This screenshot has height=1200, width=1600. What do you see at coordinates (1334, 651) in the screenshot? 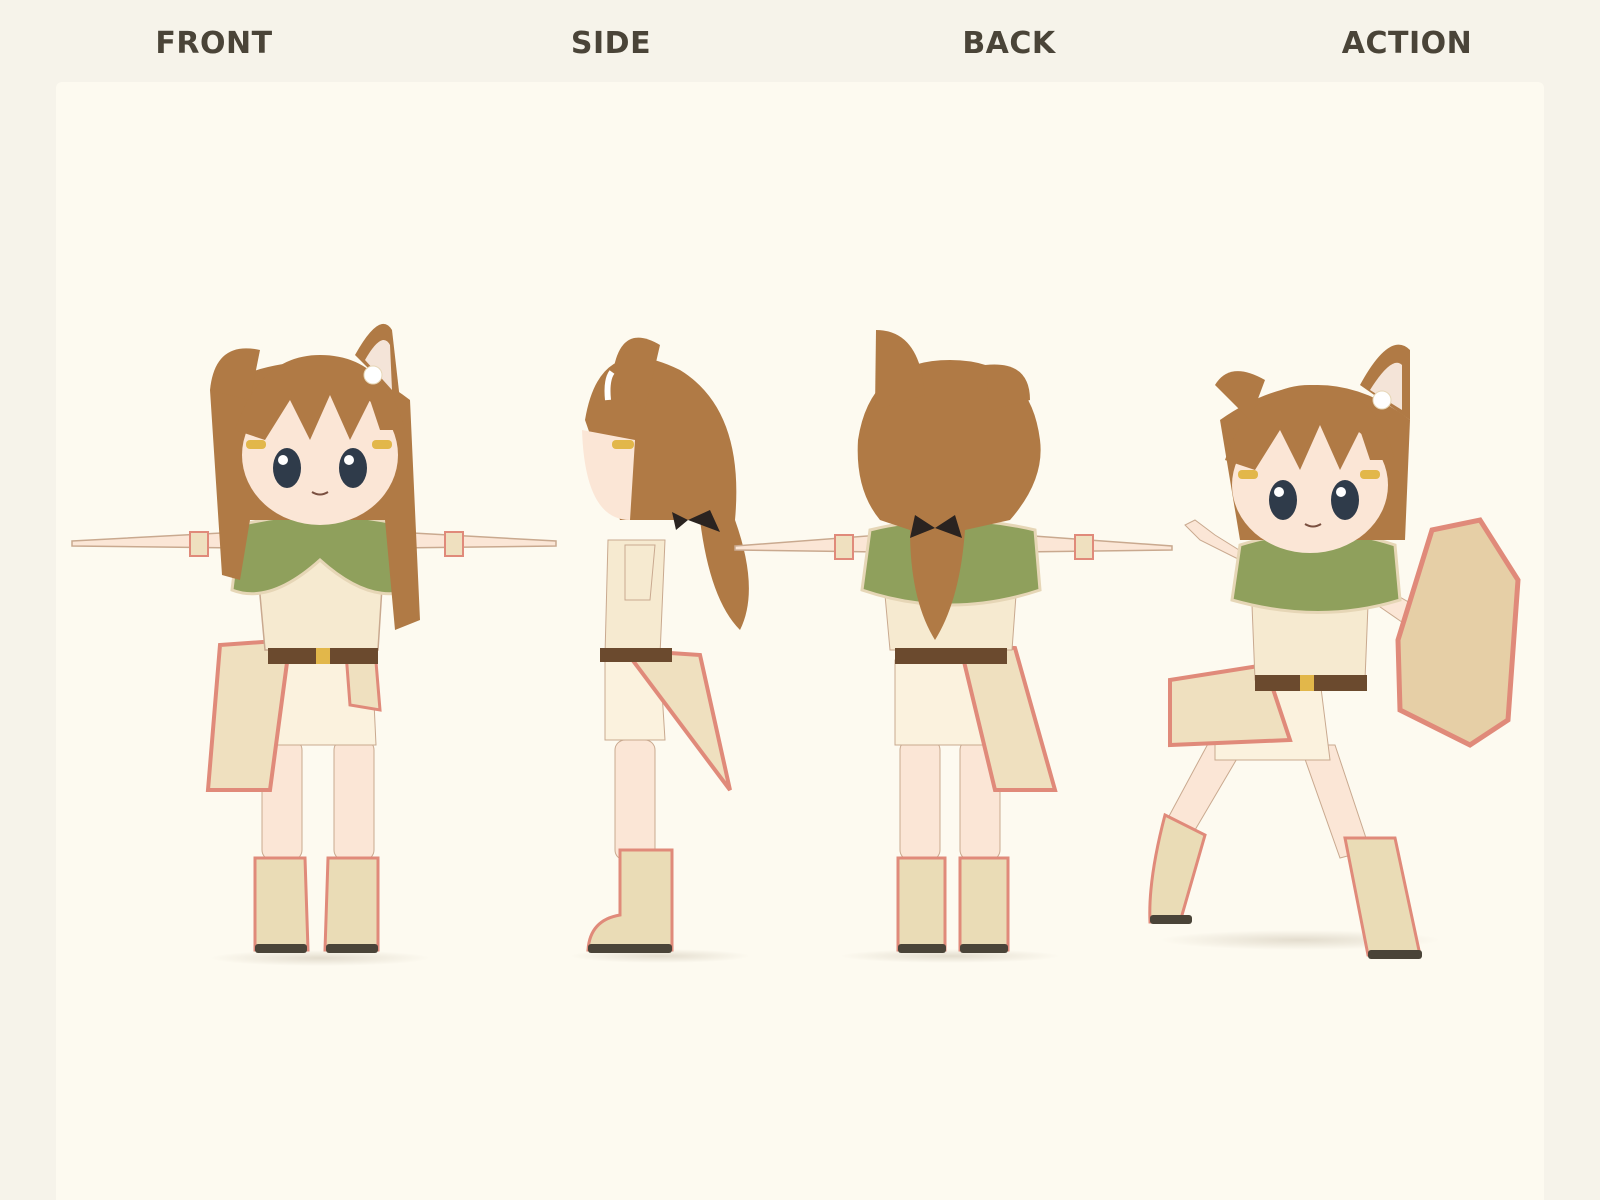
I see `character-action` at bounding box center [1334, 651].